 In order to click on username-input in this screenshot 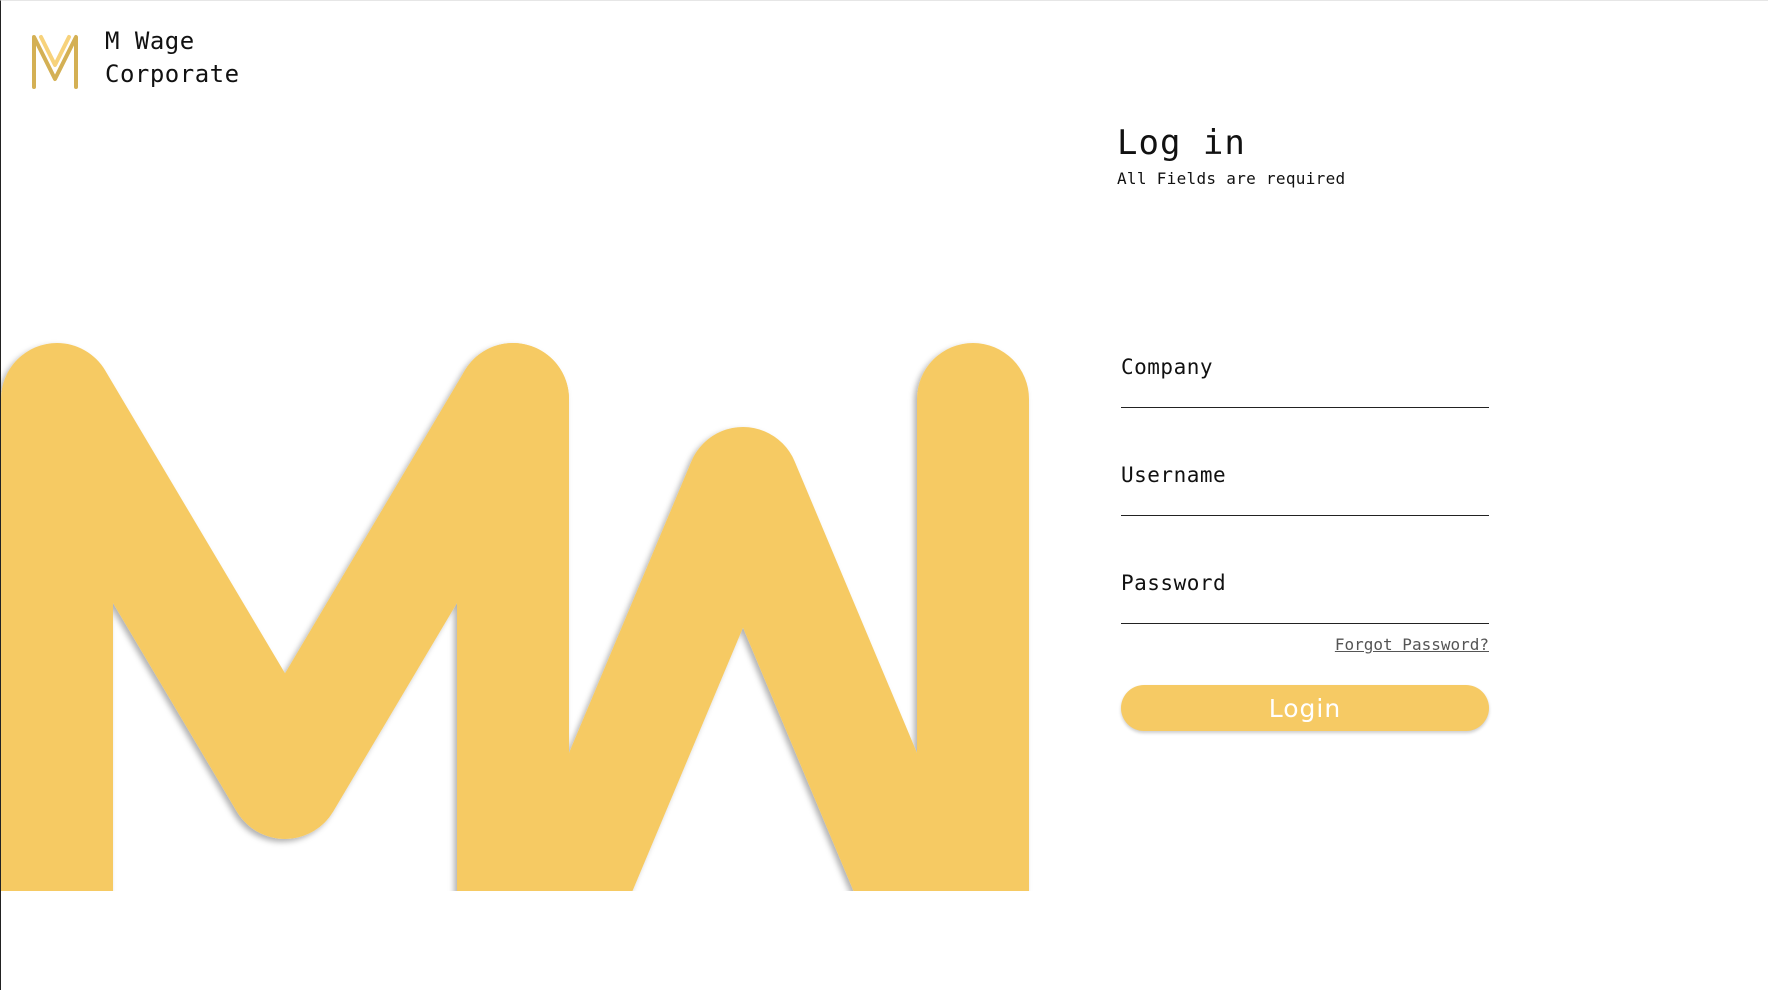, I will do `click(1305, 504)`.